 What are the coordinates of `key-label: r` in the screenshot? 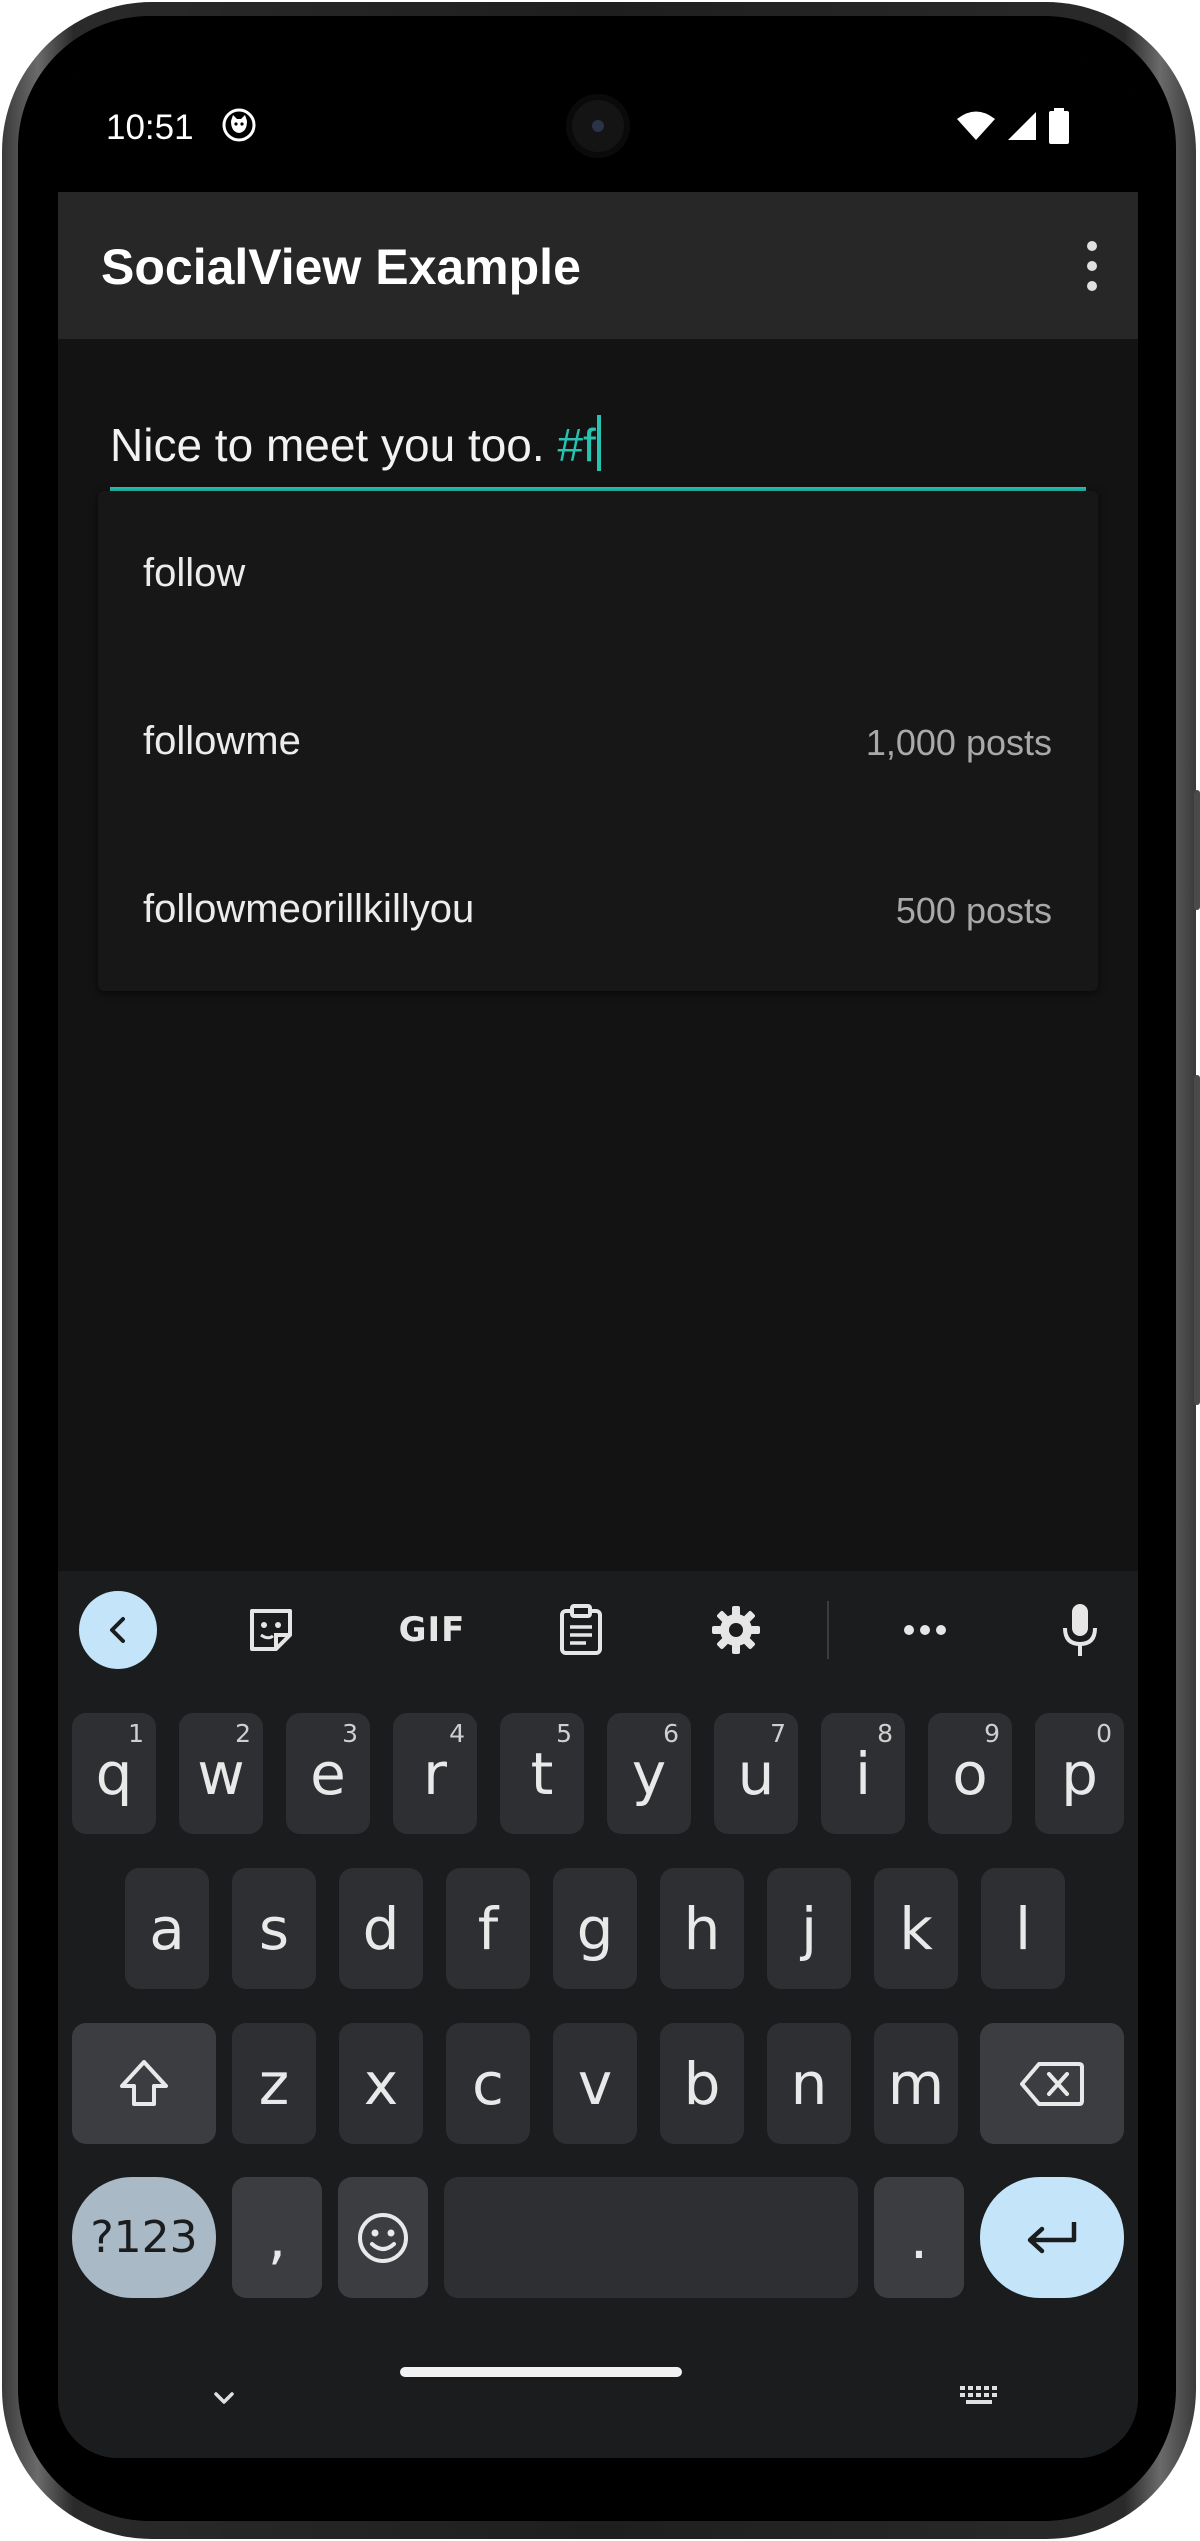 It's located at (435, 1773).